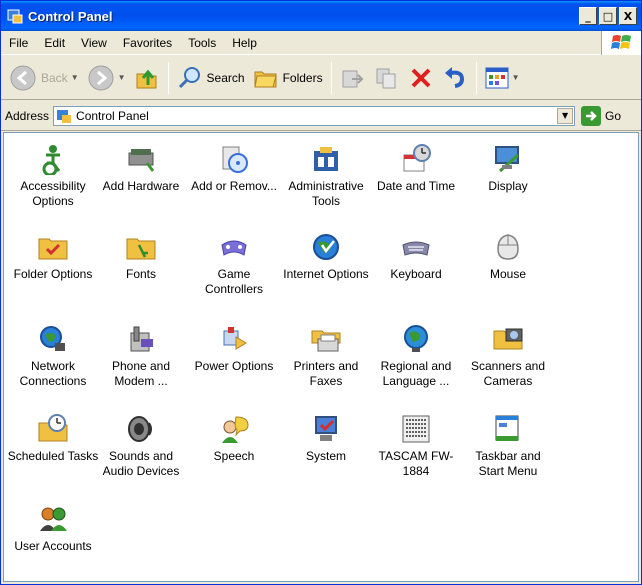 This screenshot has width=642, height=585. Describe the element at coordinates (353, 78) in the screenshot. I see `move-to-button` at that location.